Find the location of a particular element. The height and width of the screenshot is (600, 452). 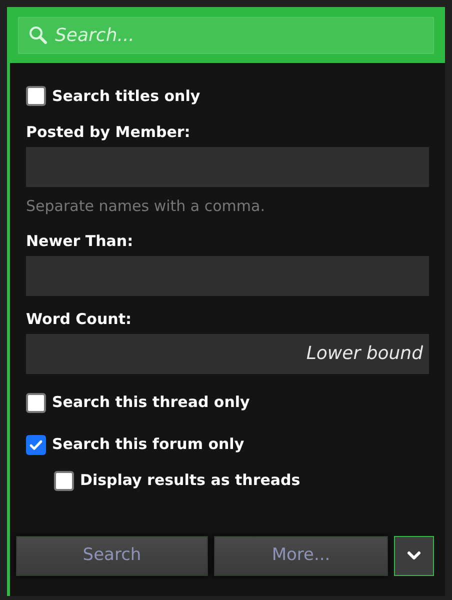

field-label: Posted by Member: is located at coordinates (109, 132).